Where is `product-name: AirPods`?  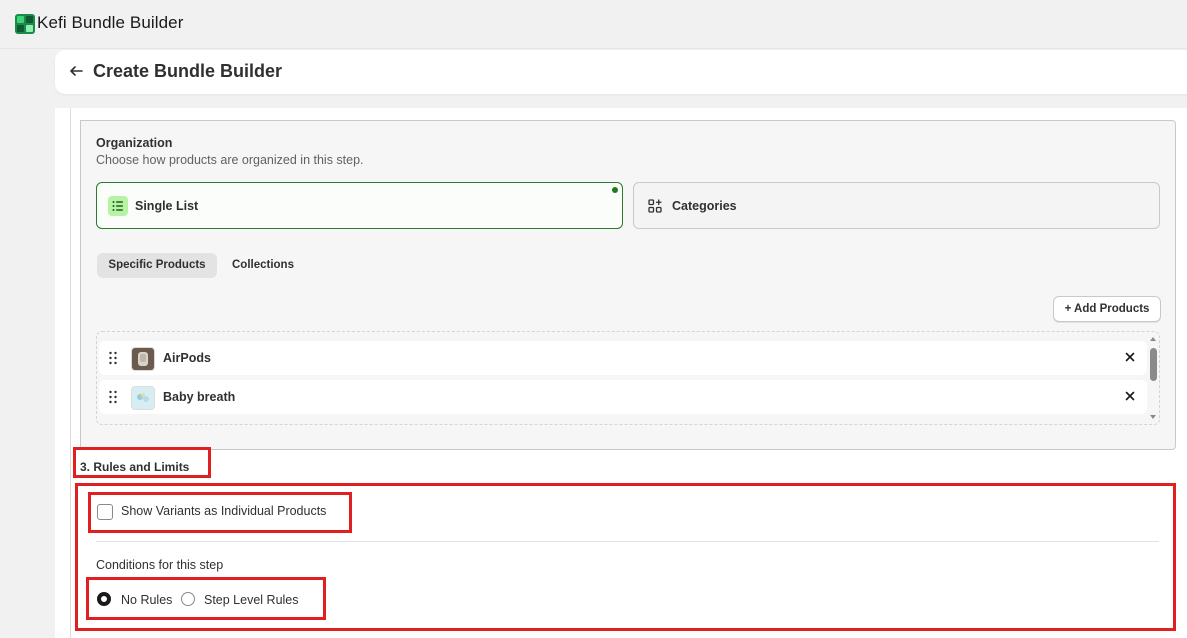 product-name: AirPods is located at coordinates (187, 358).